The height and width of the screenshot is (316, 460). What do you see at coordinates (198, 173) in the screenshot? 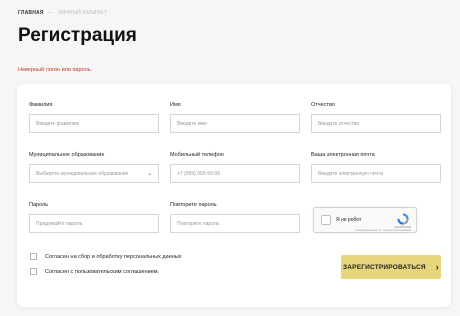
I see `phone-placeholder: +7 (999) 999-99-99` at bounding box center [198, 173].